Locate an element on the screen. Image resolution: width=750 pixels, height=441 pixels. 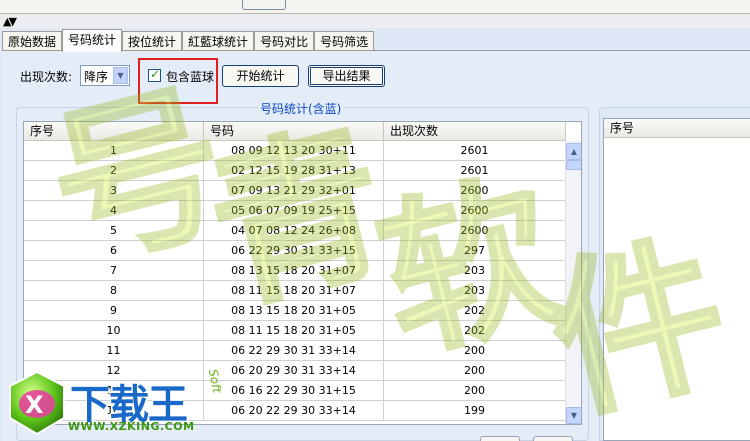
include-blue-label: 包含蓝球 is located at coordinates (190, 76).